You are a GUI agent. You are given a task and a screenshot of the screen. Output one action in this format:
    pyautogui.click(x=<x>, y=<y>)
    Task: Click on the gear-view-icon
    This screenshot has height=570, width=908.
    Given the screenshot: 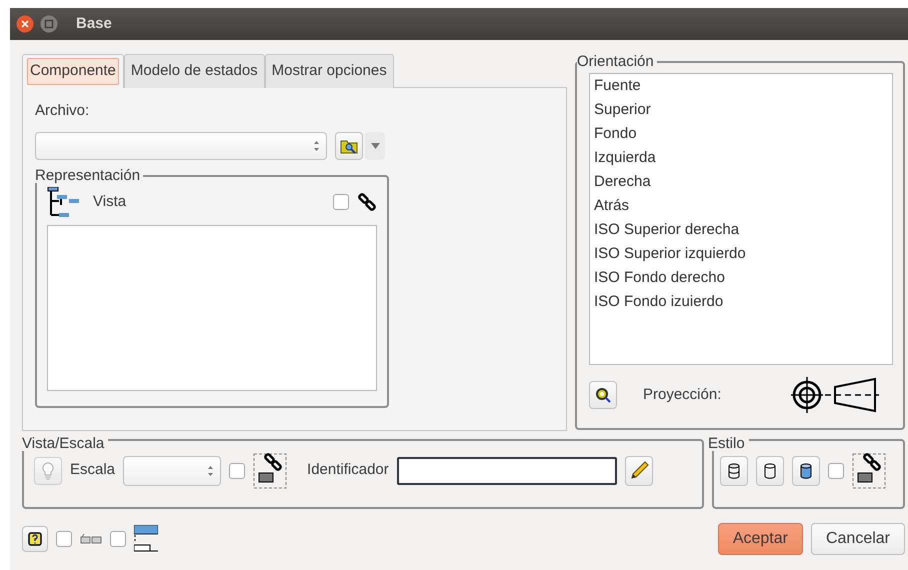 What is the action you would take?
    pyautogui.click(x=603, y=395)
    